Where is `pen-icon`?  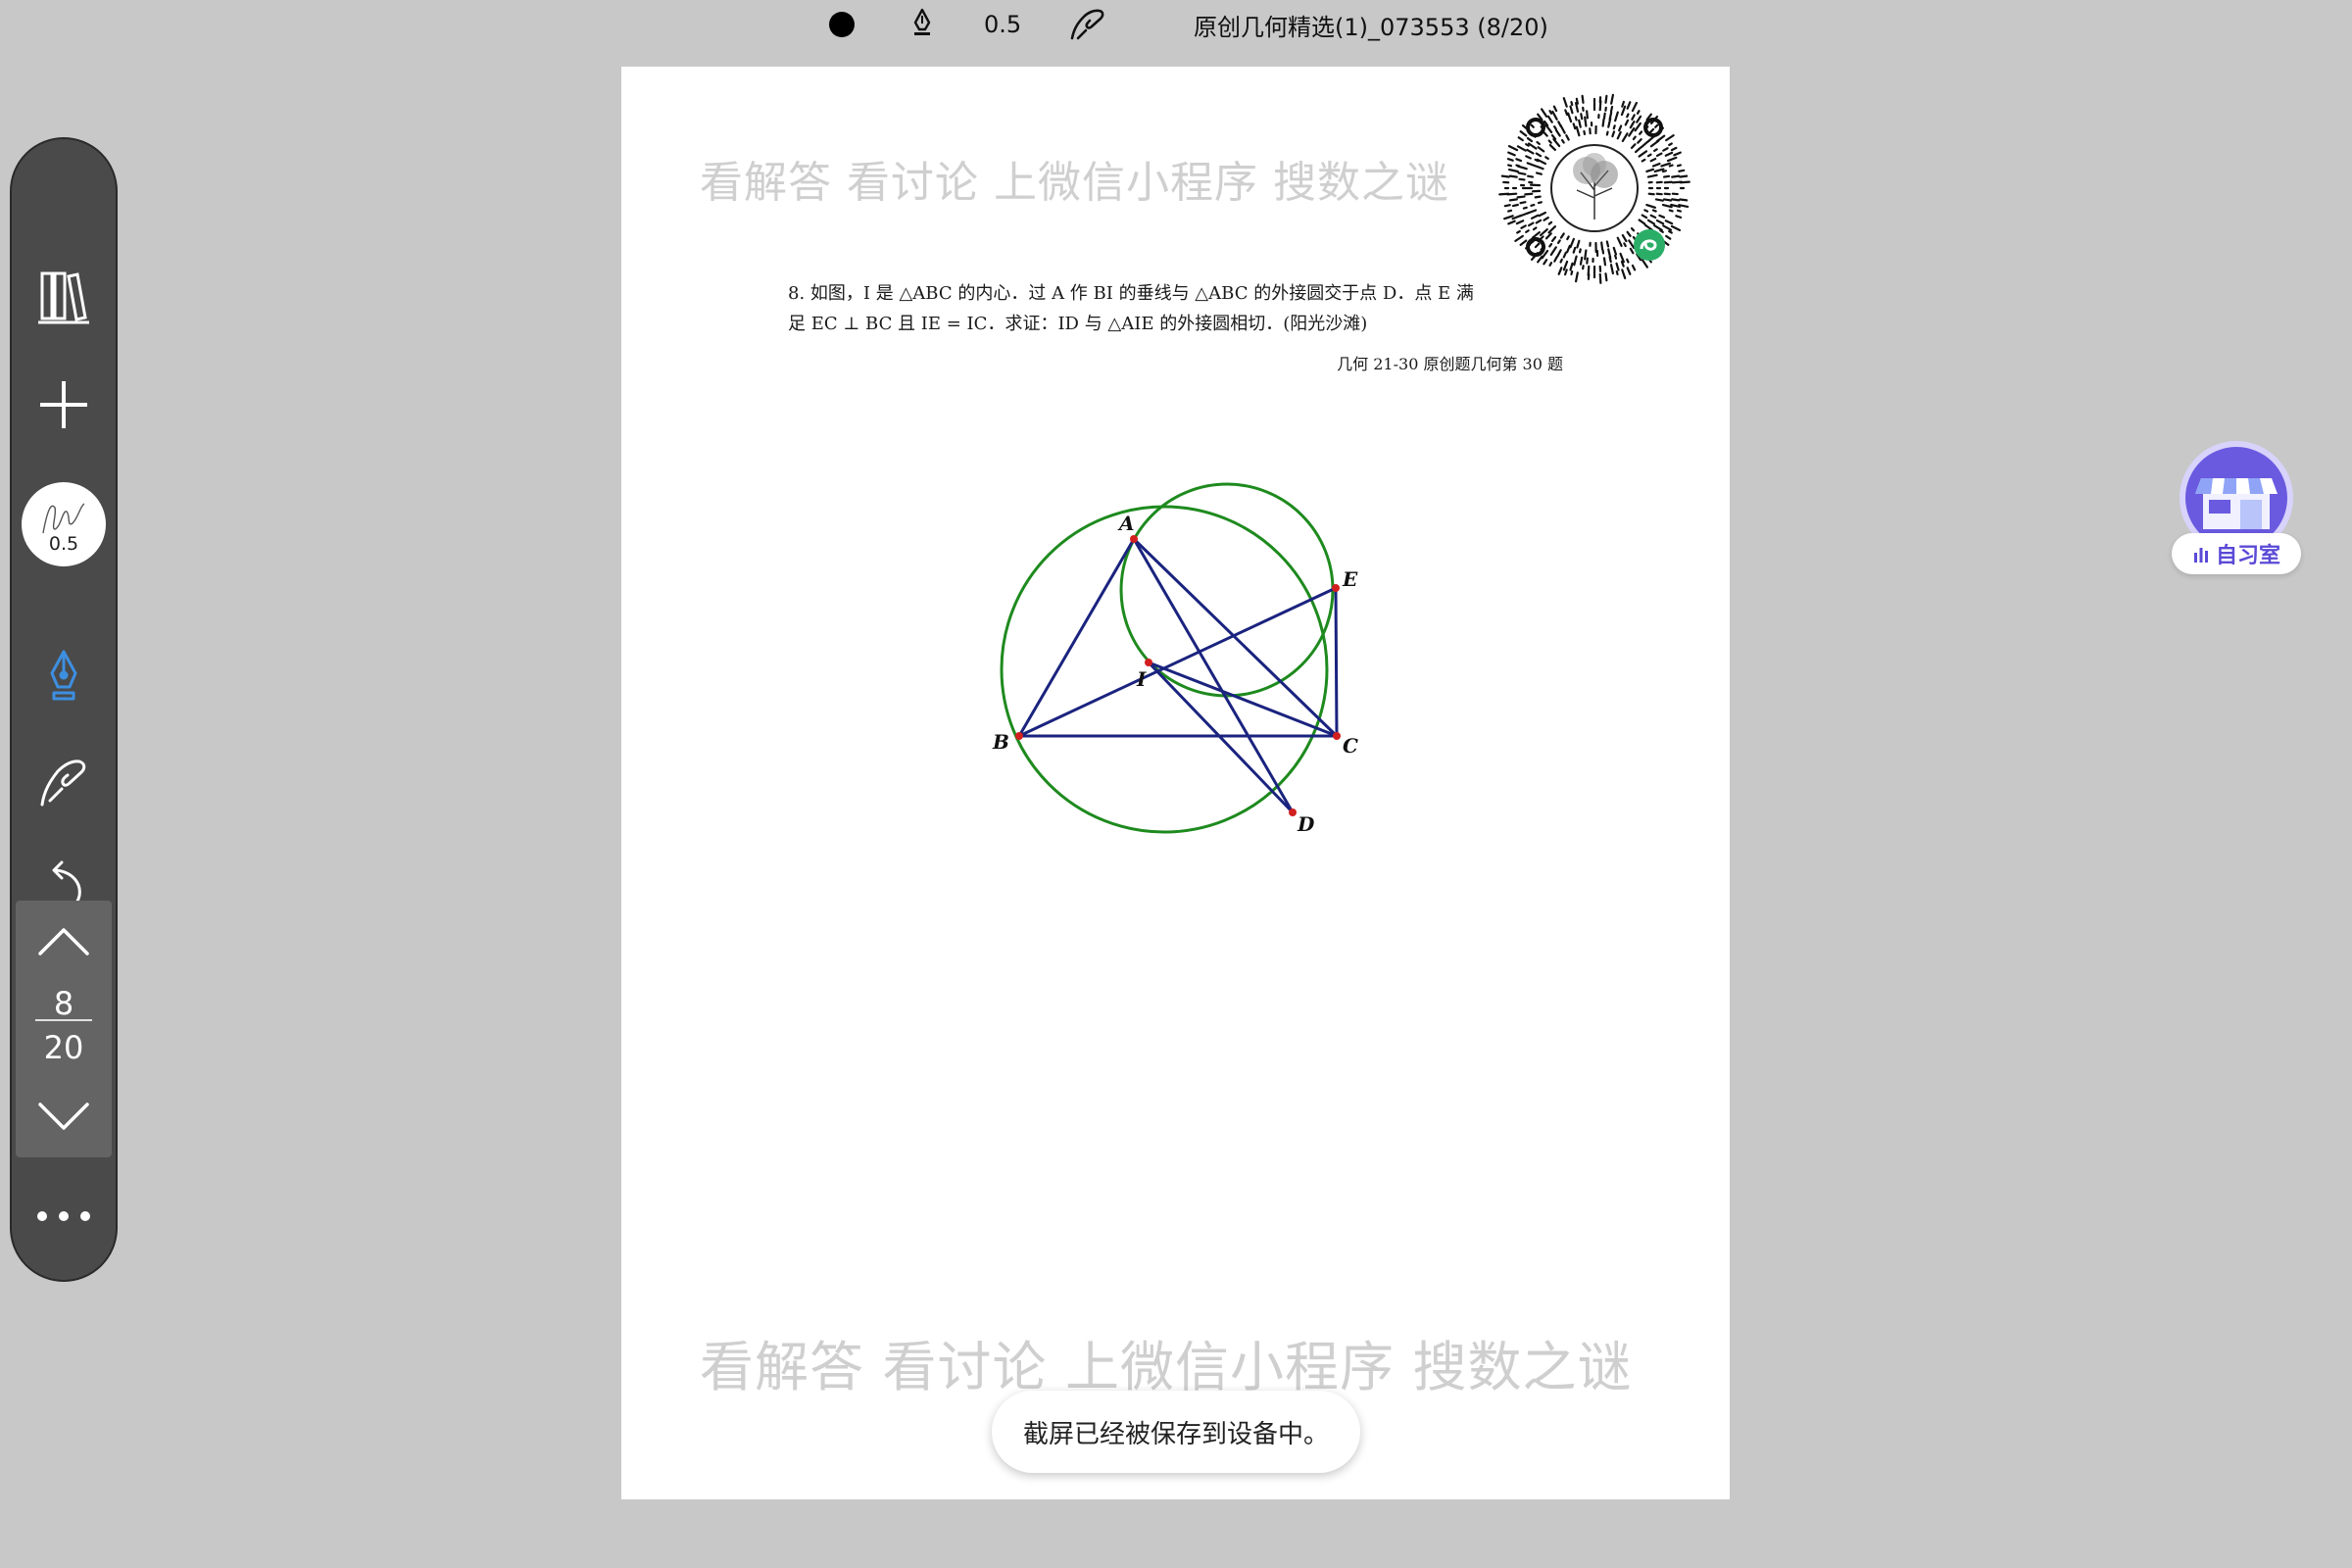 pen-icon is located at coordinates (64, 677).